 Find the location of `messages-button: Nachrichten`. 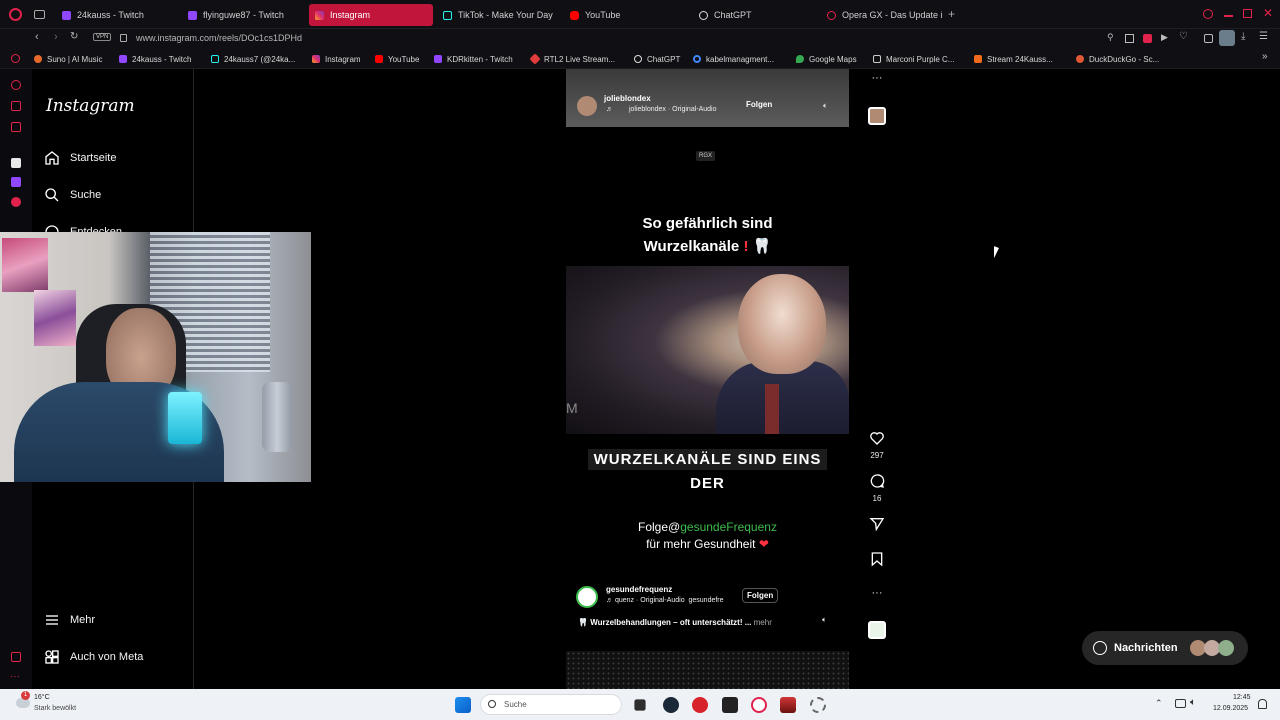

messages-button: Nachrichten is located at coordinates (1165, 648).